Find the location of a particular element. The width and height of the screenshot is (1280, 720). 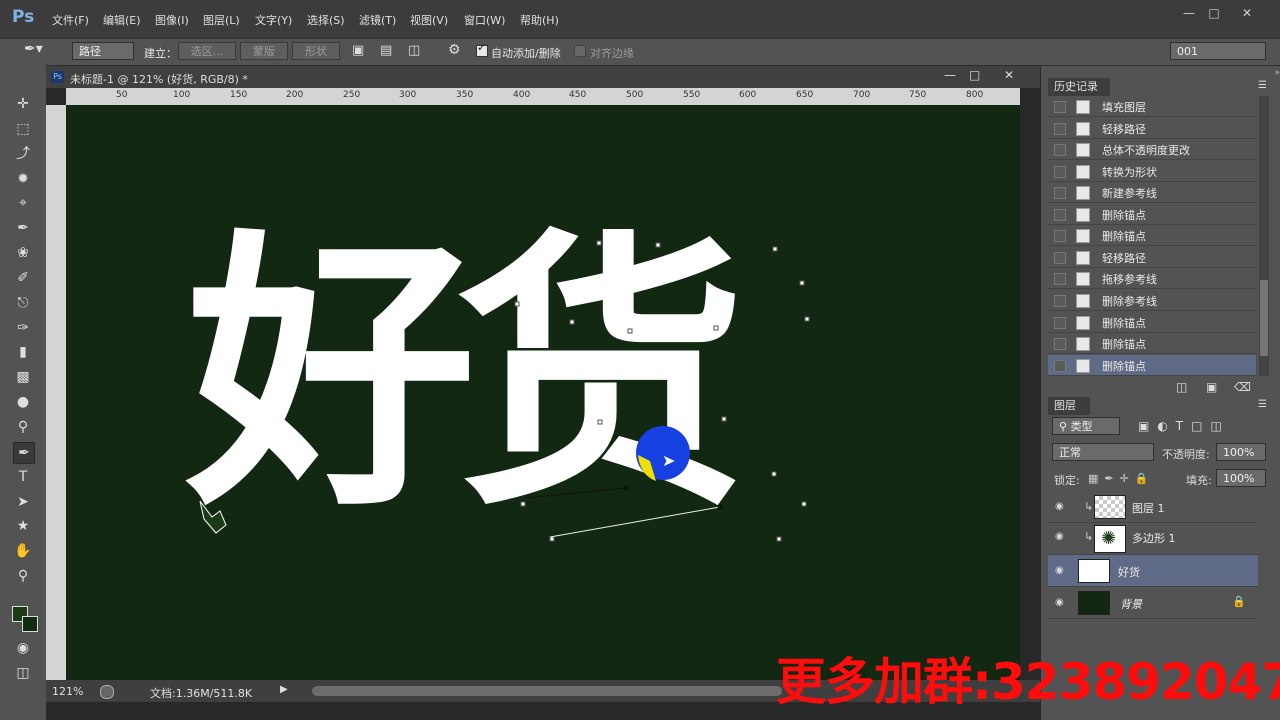

history-item: 拖移参考线 is located at coordinates (1152, 278).